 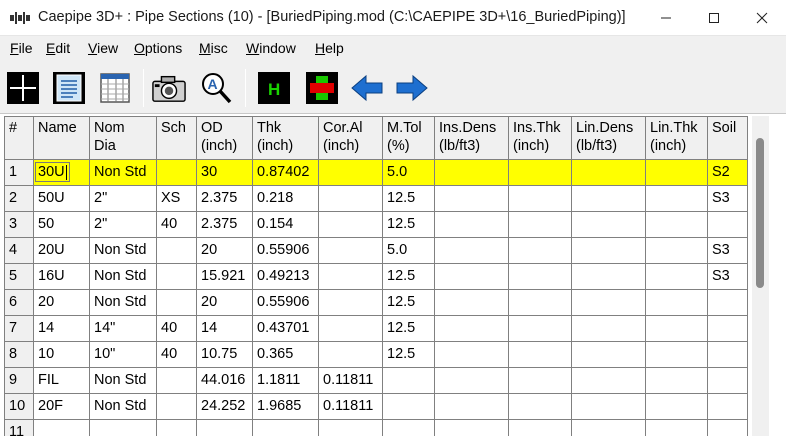 I want to click on table-cell: 0.218, so click(x=285, y=198).